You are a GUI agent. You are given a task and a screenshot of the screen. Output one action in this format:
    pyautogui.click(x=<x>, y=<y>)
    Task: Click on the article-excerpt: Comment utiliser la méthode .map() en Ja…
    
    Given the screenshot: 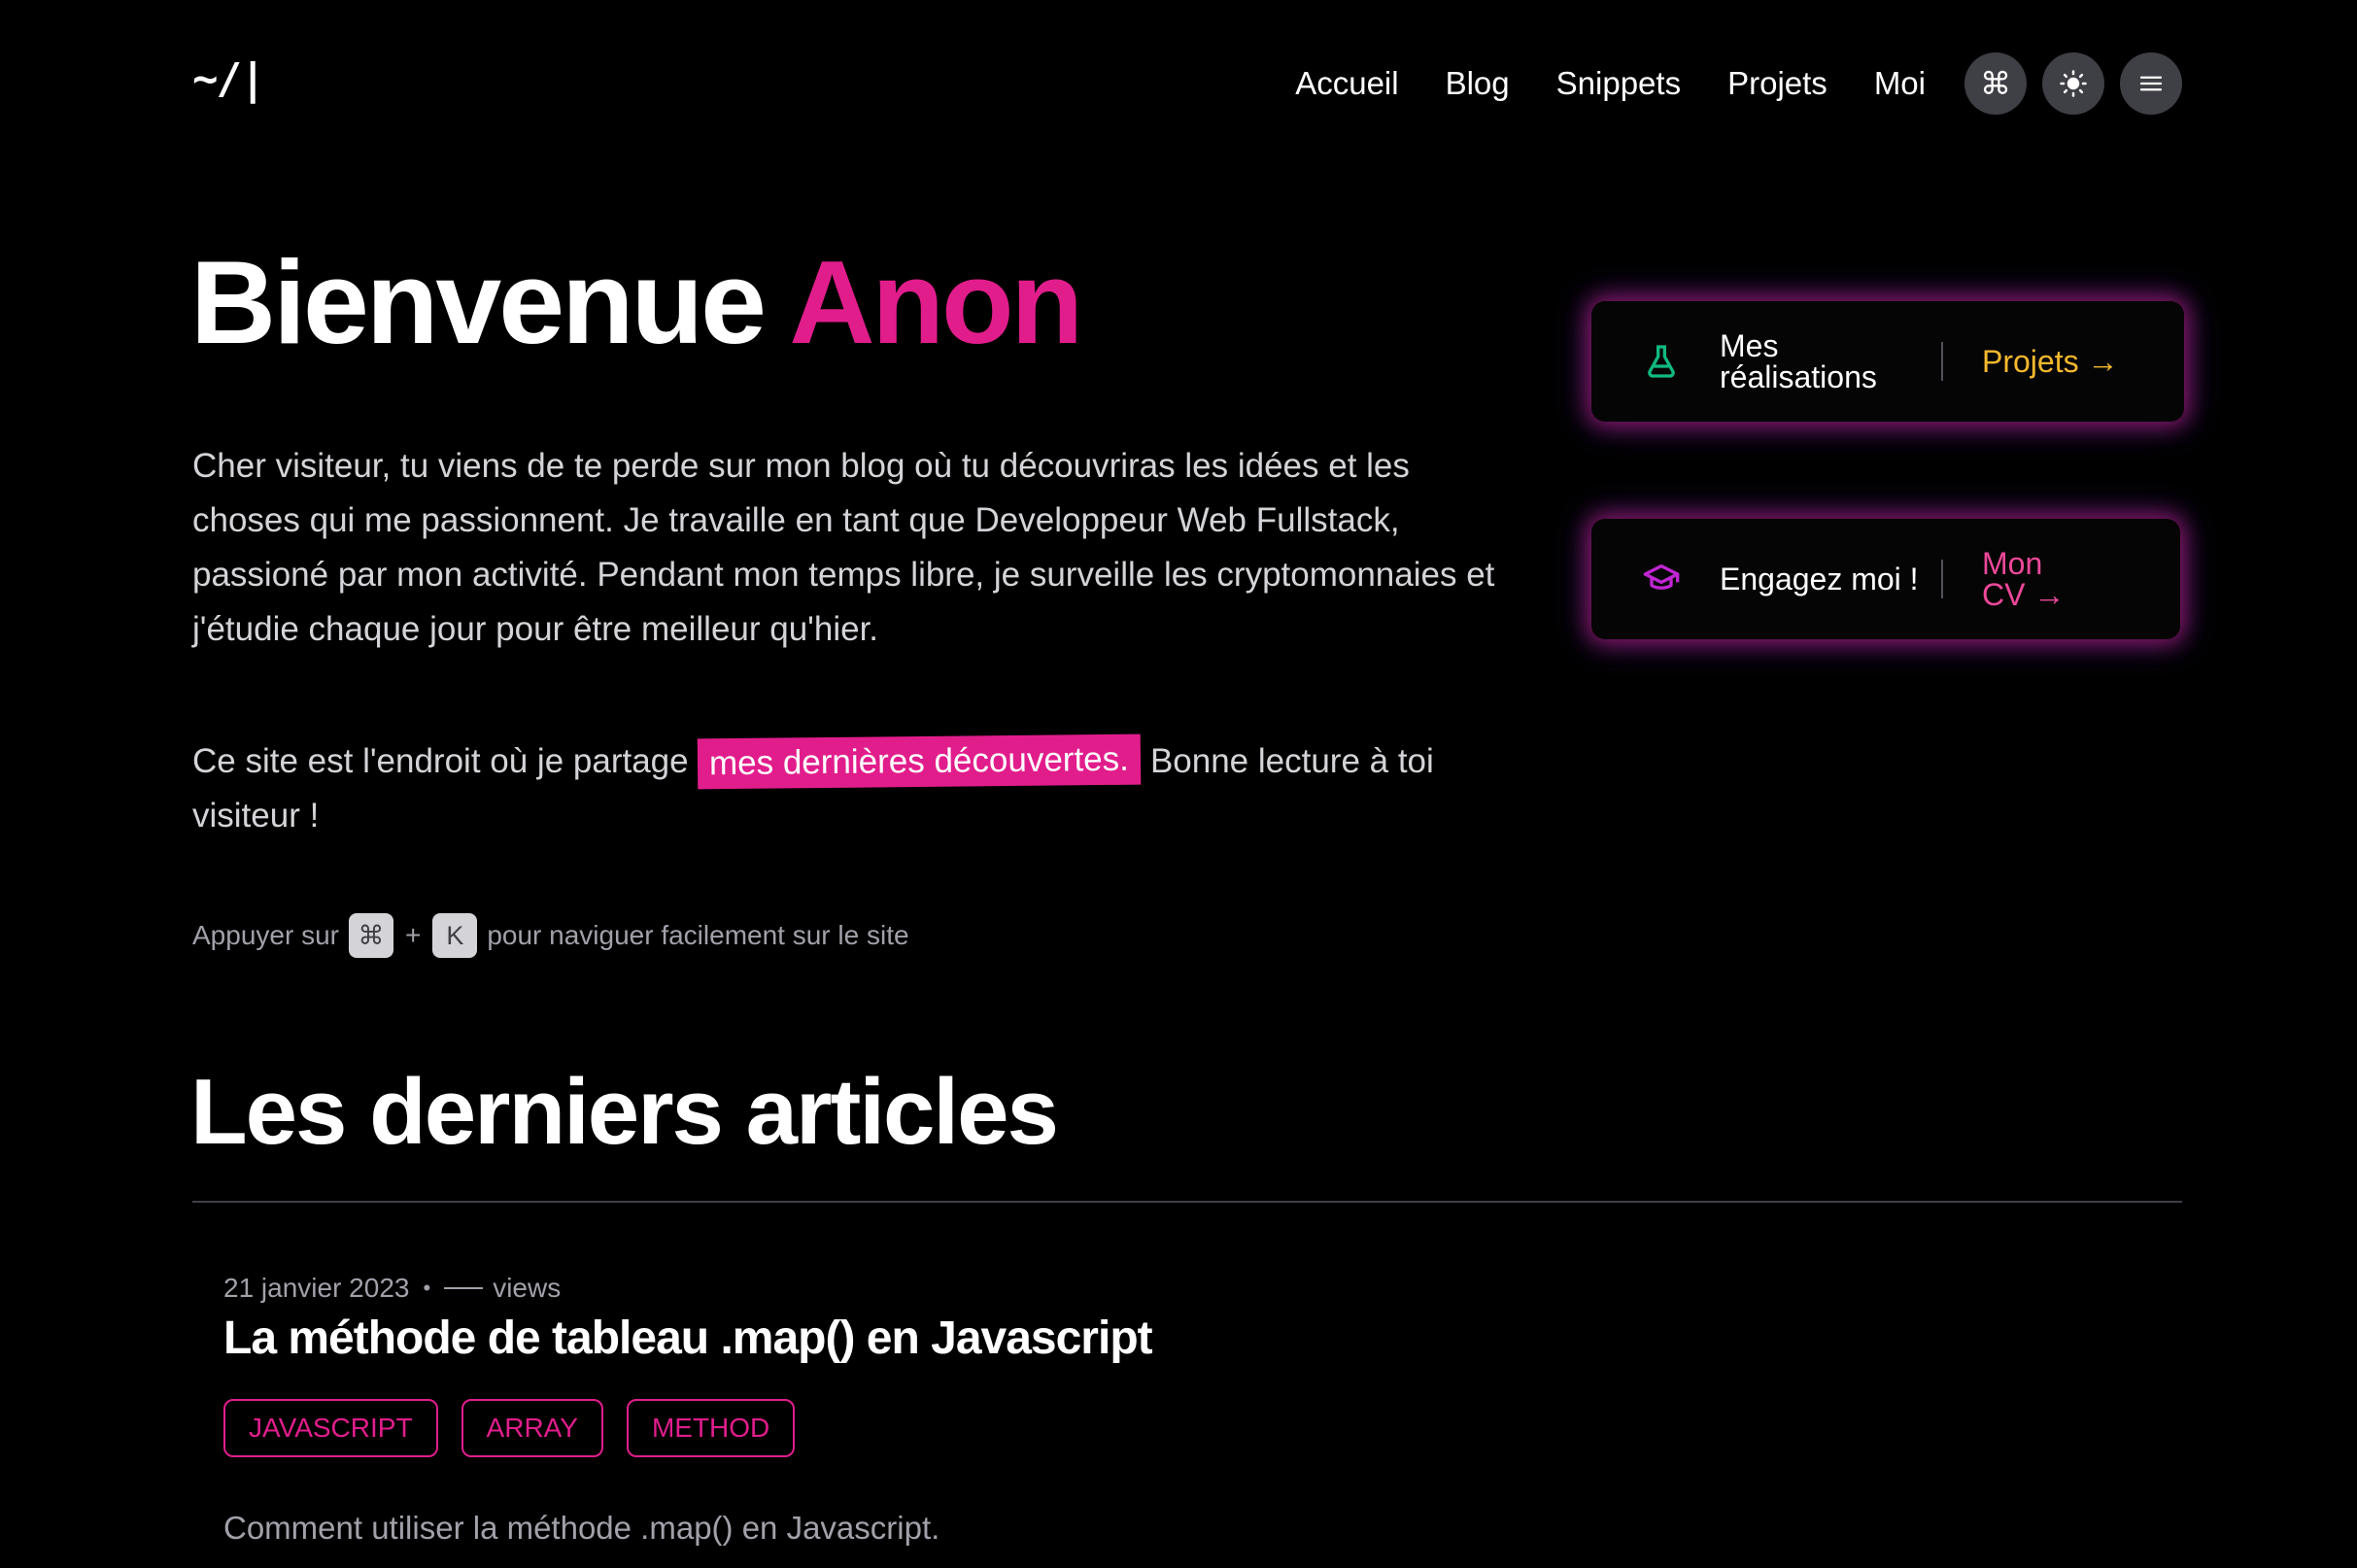 What is the action you would take?
    pyautogui.click(x=581, y=1528)
    